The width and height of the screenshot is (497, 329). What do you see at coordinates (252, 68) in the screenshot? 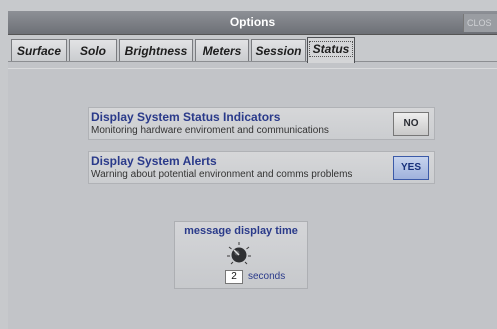
I see `divider` at bounding box center [252, 68].